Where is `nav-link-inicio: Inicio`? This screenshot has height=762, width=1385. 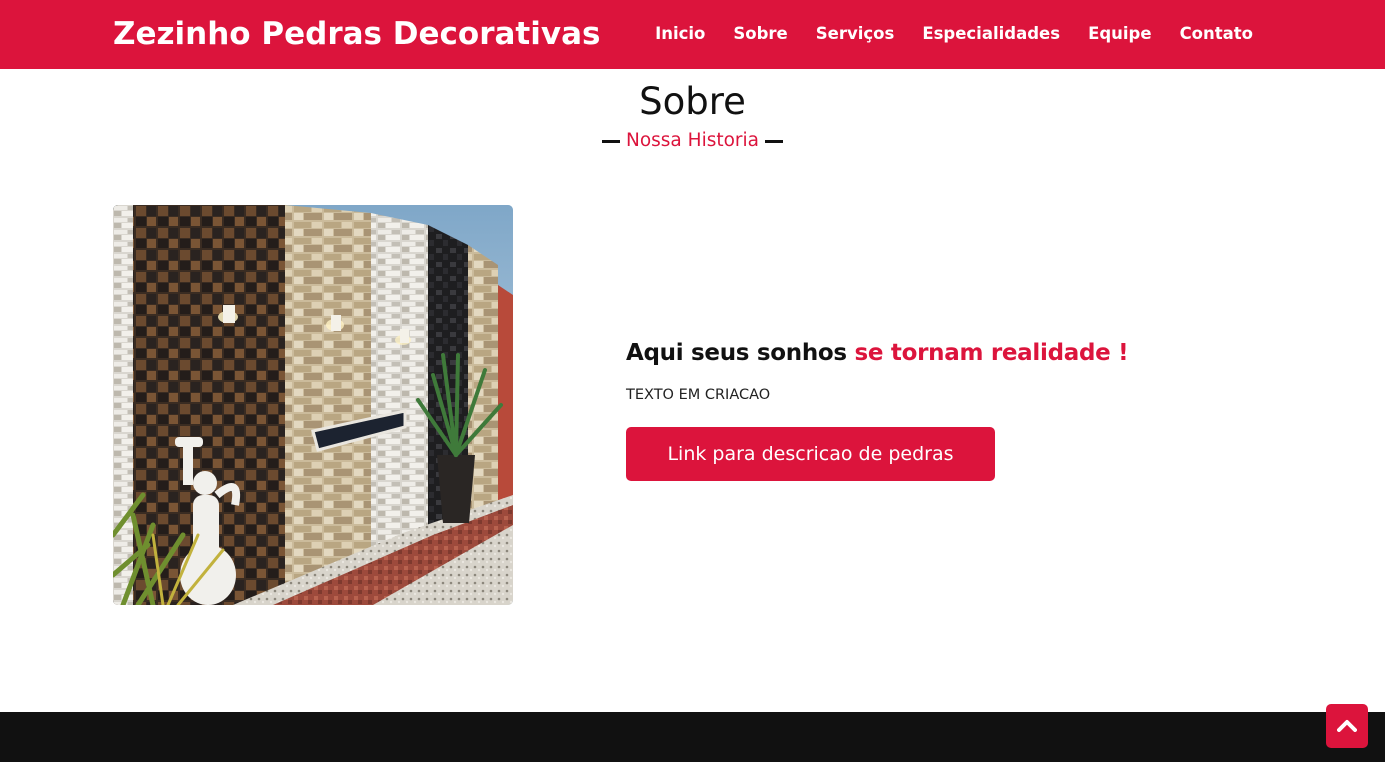 nav-link-inicio: Inicio is located at coordinates (680, 34).